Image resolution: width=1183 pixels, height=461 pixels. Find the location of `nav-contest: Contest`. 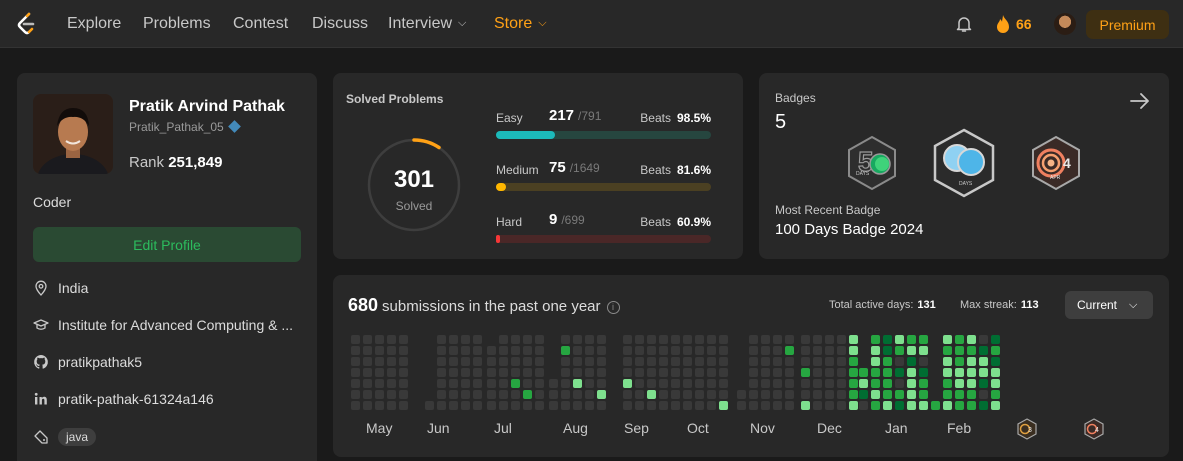

nav-contest: Contest is located at coordinates (260, 24).